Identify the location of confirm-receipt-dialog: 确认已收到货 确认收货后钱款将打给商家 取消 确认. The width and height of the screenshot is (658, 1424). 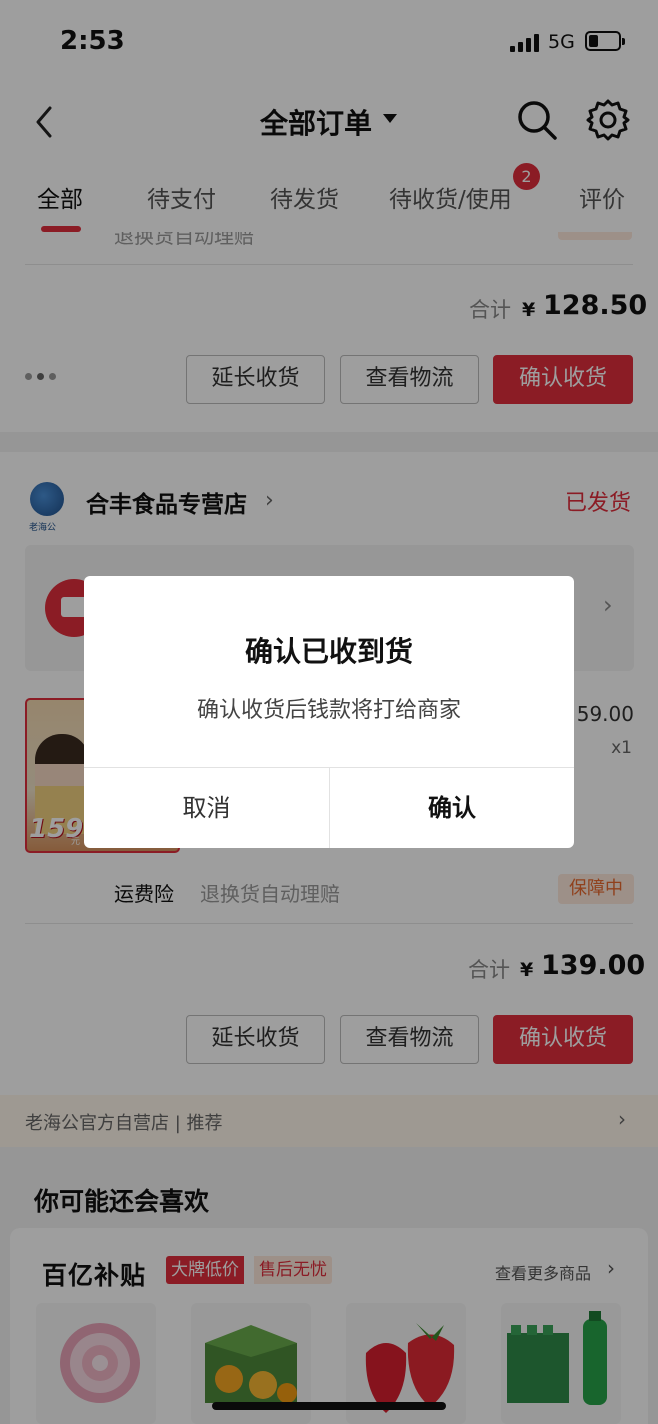
(329, 712).